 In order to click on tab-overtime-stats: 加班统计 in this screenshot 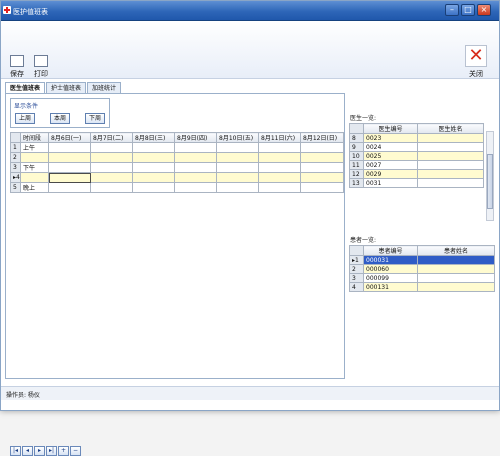, I will do `click(104, 87)`.